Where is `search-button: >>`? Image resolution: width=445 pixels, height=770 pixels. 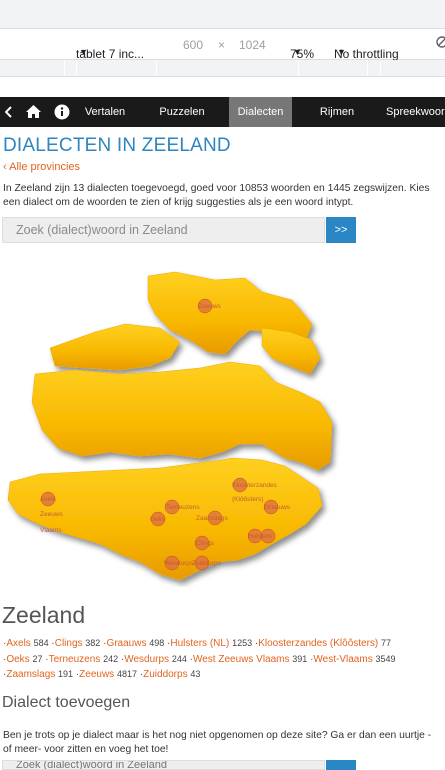
search-button: >> is located at coordinates (341, 230).